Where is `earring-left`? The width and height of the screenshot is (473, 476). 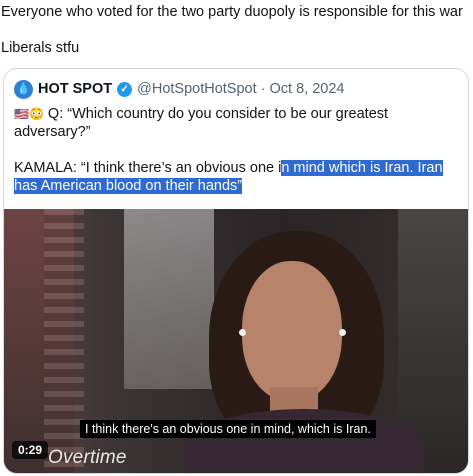
earring-left is located at coordinates (242, 332).